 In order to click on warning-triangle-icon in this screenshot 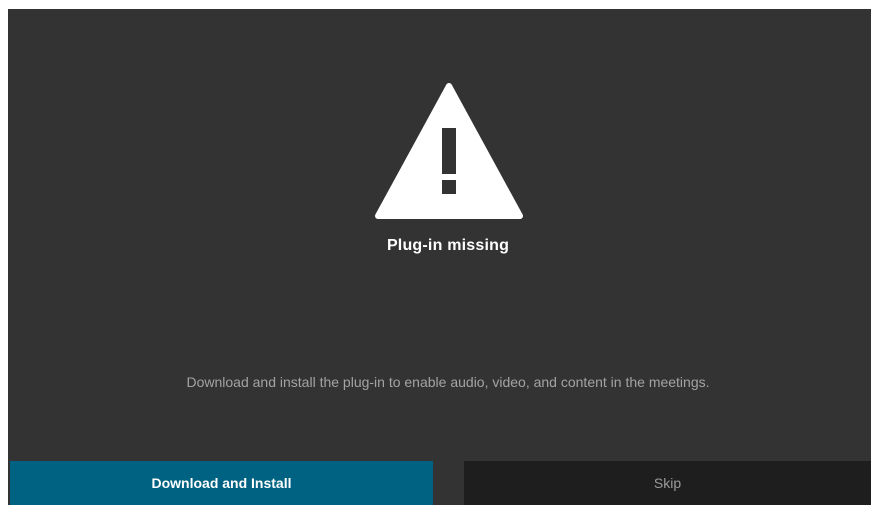, I will do `click(449, 151)`.